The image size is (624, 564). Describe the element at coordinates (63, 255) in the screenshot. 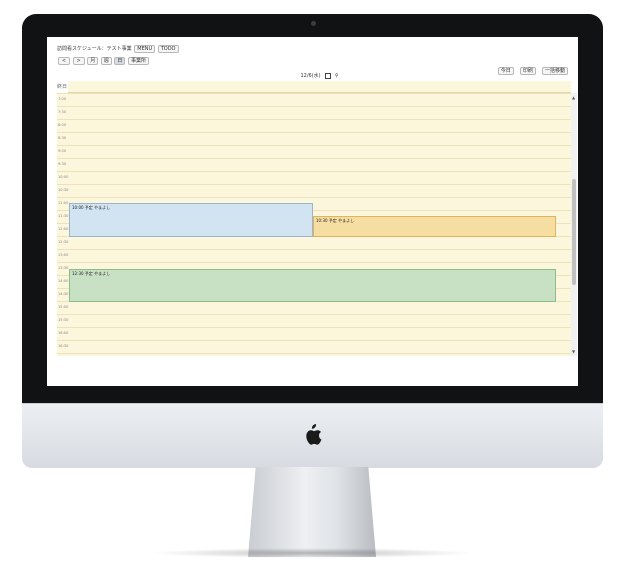

I see `time-label: 13:00` at that location.